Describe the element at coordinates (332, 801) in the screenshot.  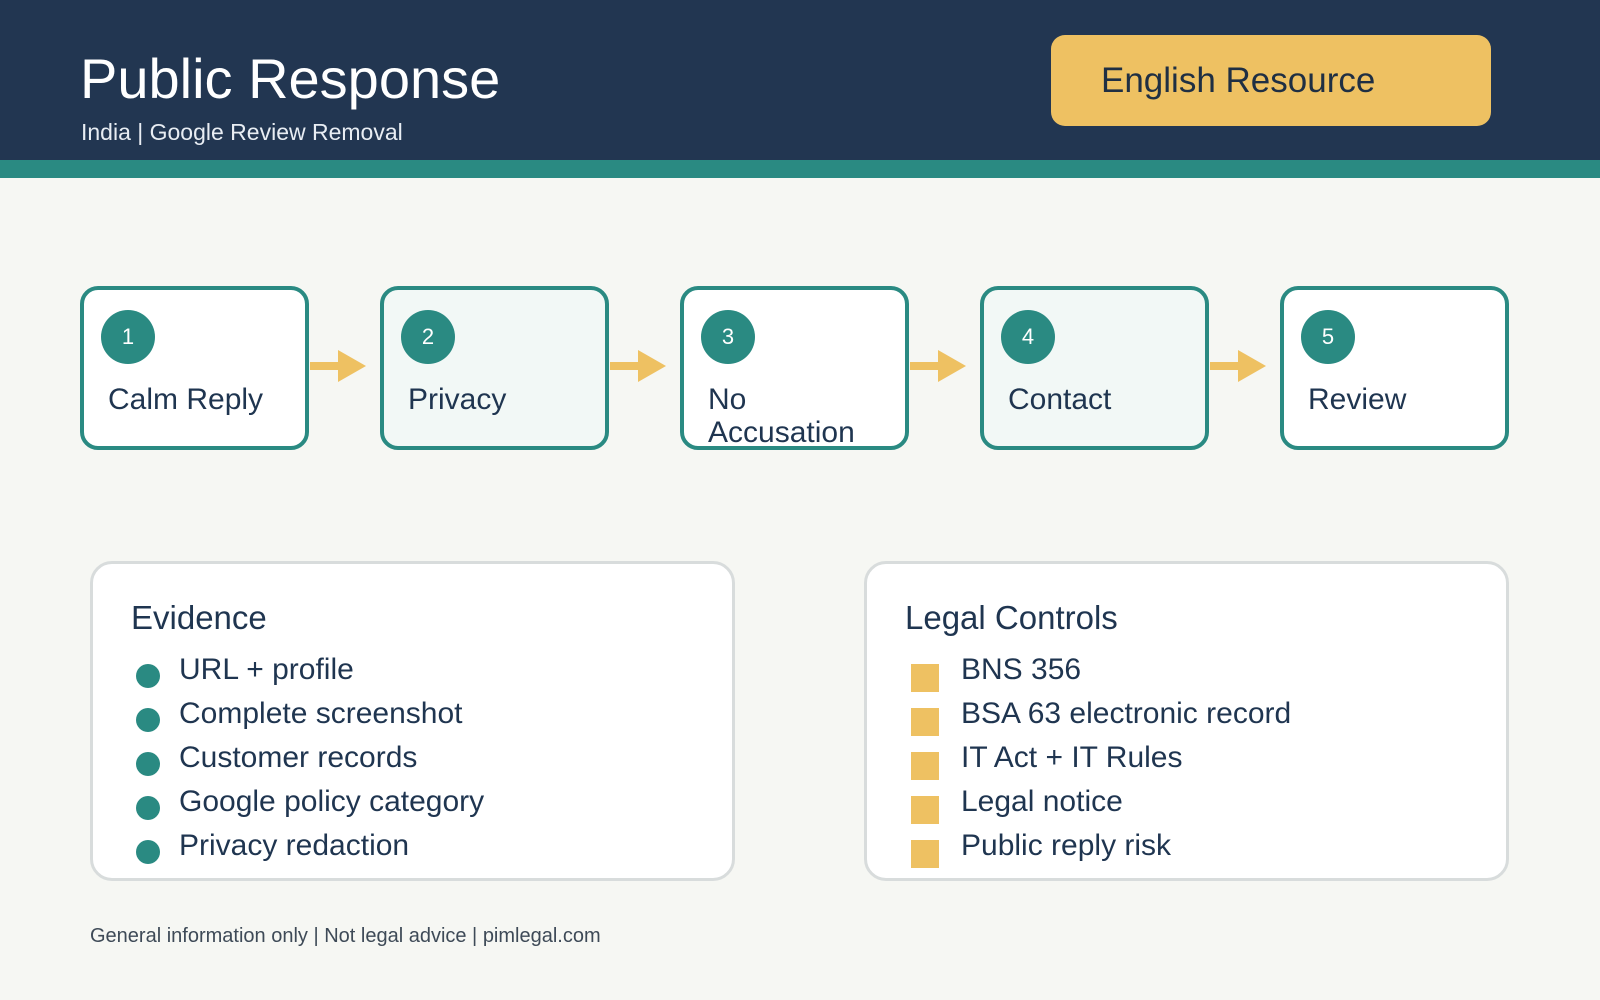
I see `evidence-item-text: Google policy category` at that location.